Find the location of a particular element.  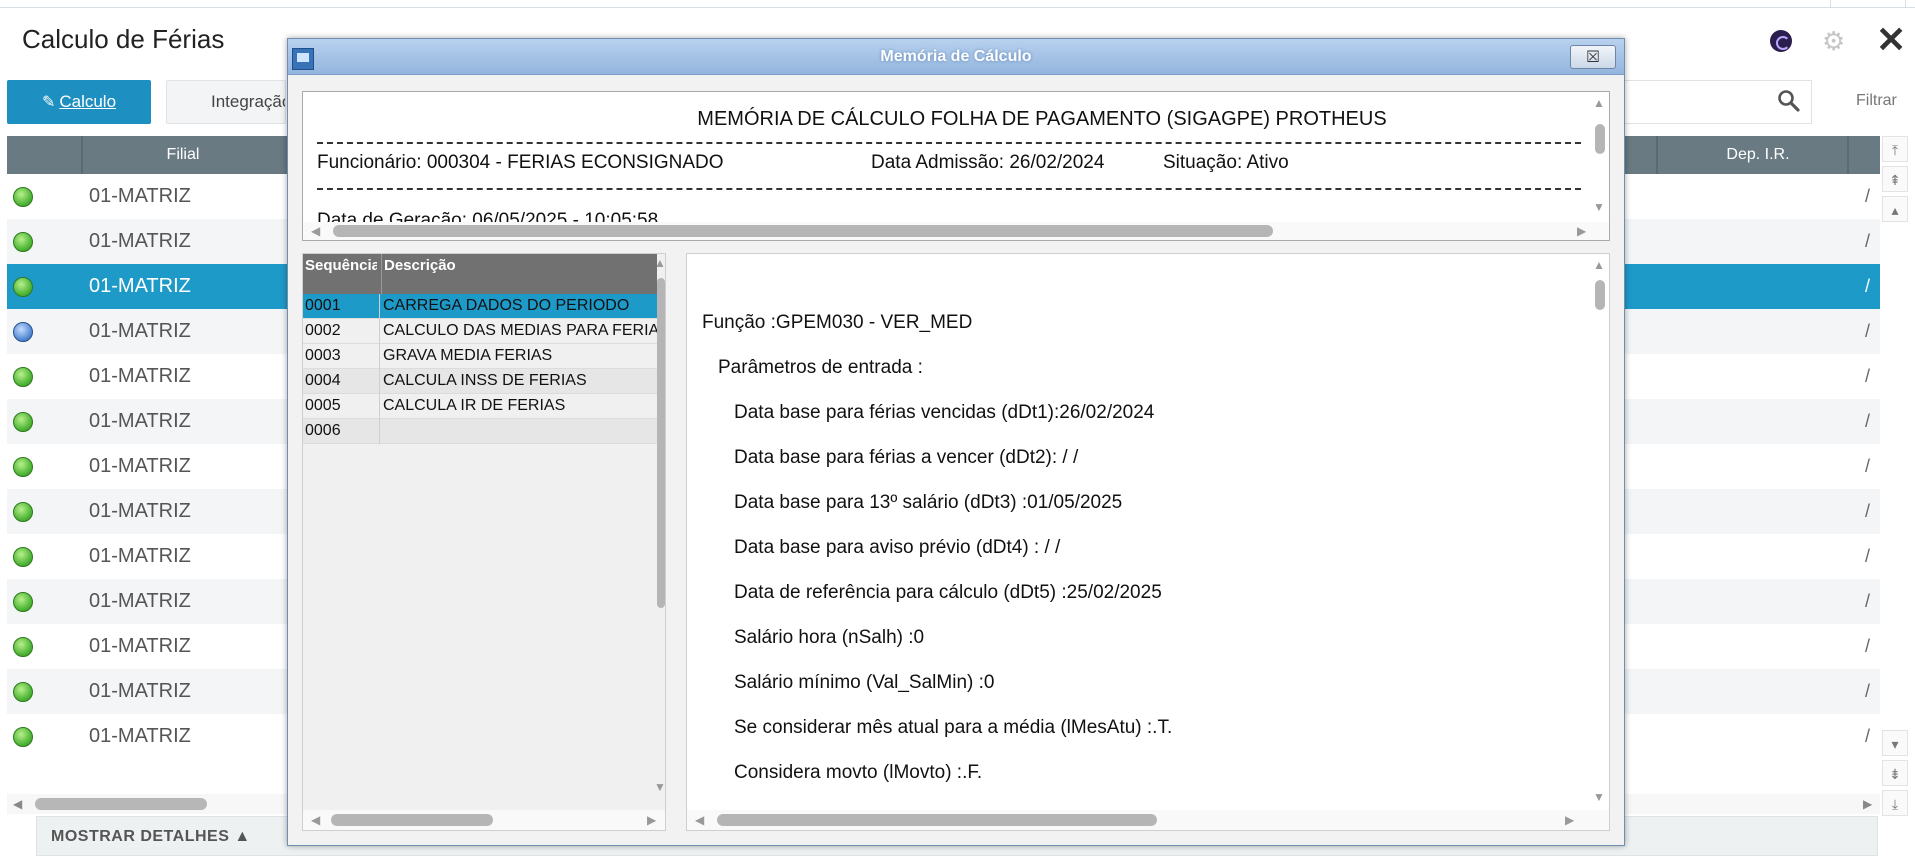

sequence-cell: 0002 is located at coordinates (323, 330).